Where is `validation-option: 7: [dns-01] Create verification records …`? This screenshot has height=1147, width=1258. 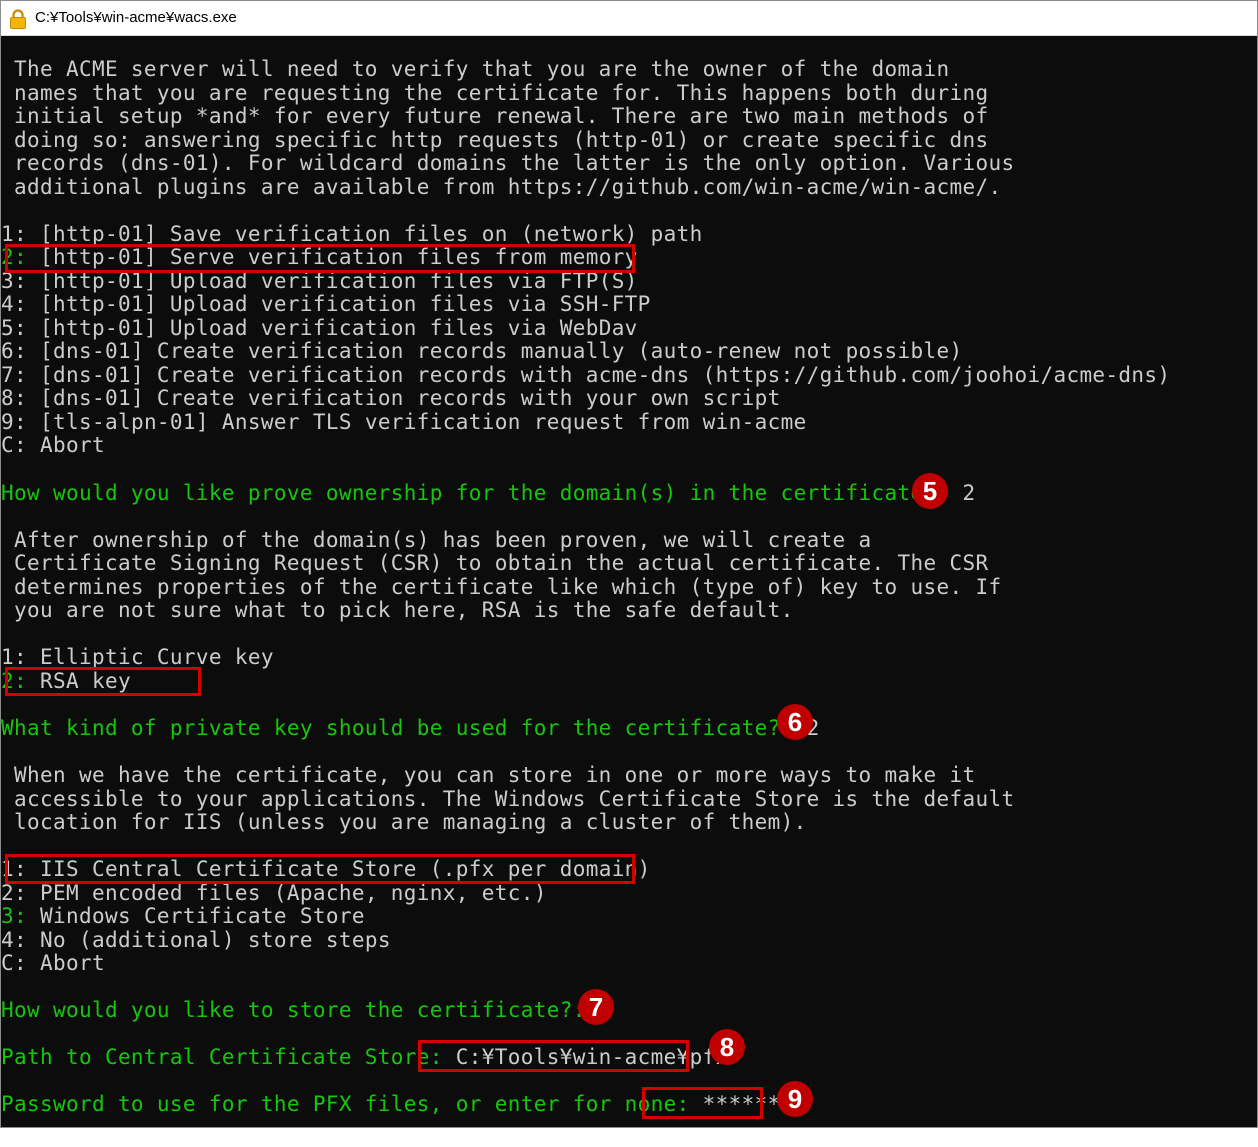
validation-option: 7: [dns-01] Create verification records … is located at coordinates (586, 375).